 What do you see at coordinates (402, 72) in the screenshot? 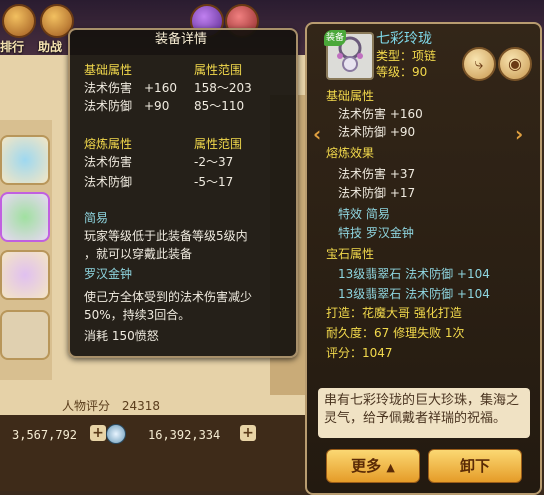
I see `item-level: 等级：90` at bounding box center [402, 72].